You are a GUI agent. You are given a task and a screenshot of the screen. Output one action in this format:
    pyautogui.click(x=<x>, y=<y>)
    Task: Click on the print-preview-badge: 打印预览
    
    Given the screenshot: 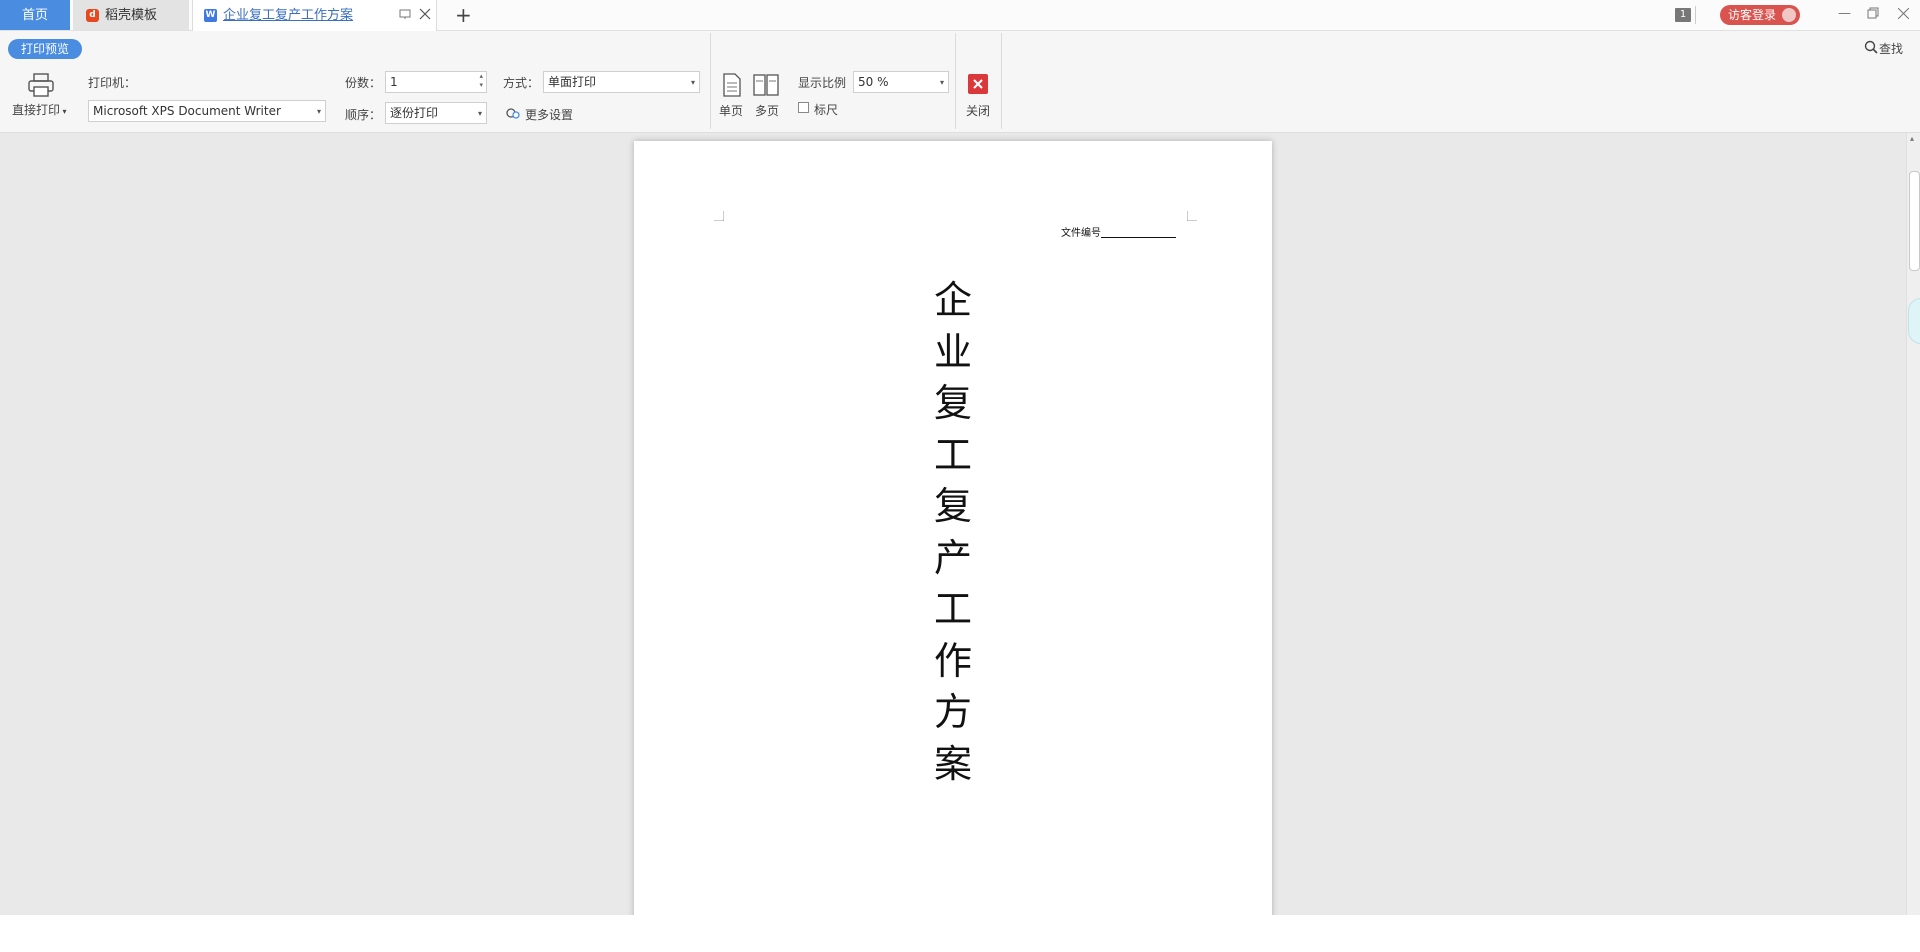 What is the action you would take?
    pyautogui.click(x=45, y=49)
    